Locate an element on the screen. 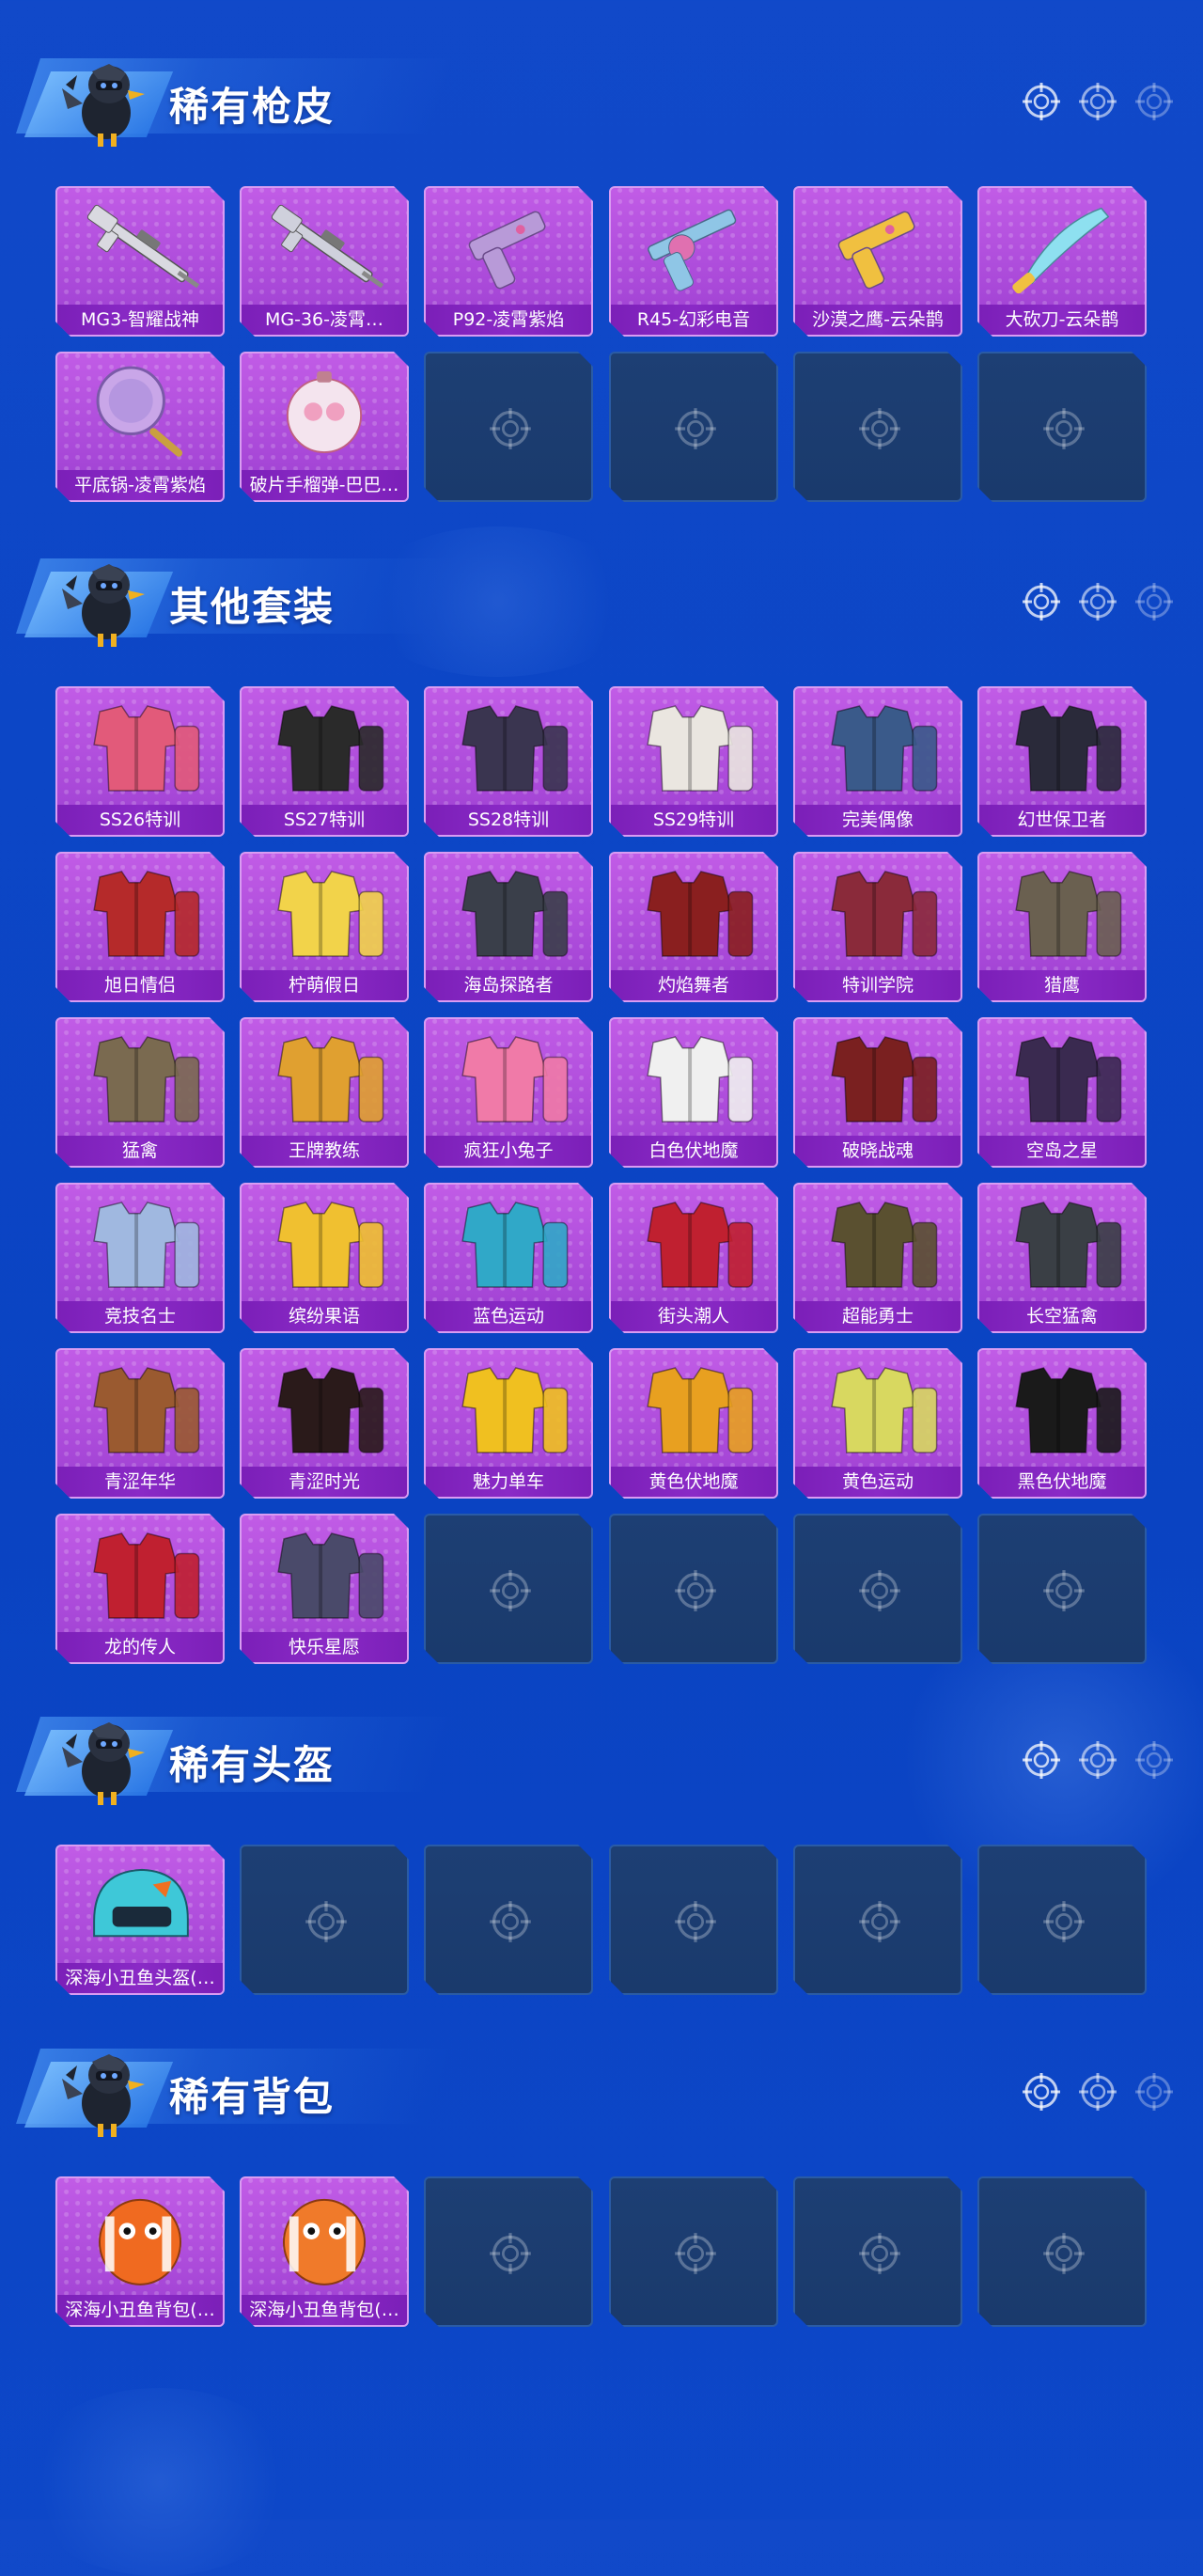  item-card: 蓝色运动 is located at coordinates (509, 1258).